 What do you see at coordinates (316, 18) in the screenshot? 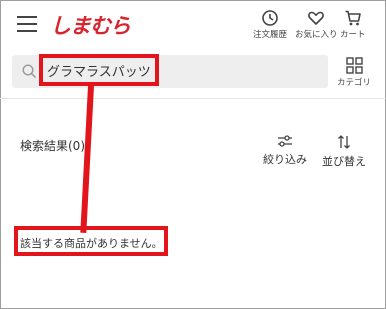
I see `heart-icon` at bounding box center [316, 18].